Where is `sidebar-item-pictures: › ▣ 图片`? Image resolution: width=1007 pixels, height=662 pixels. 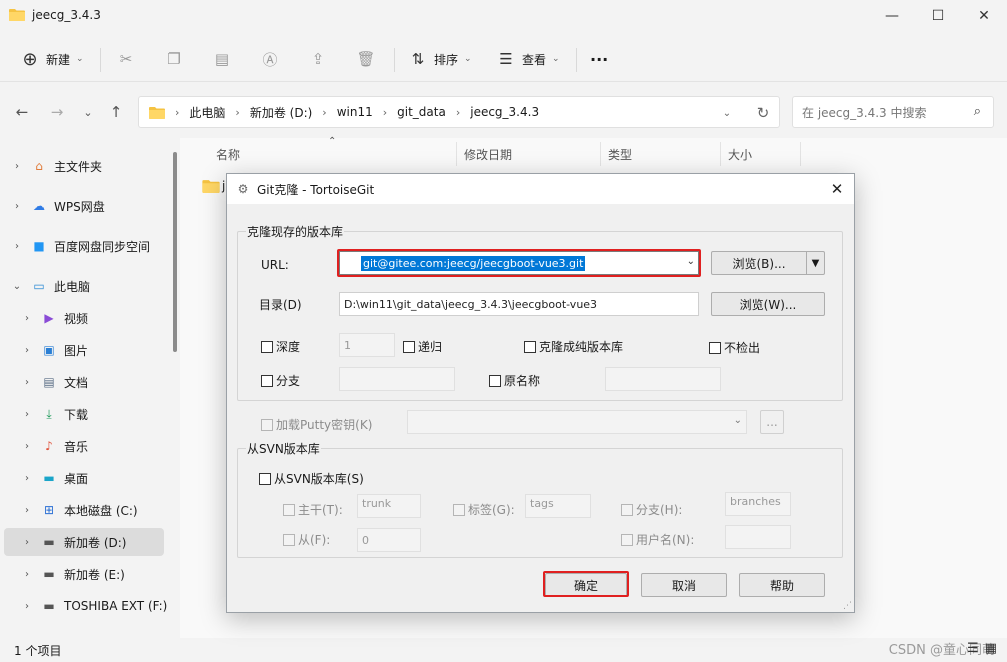 sidebar-item-pictures: › ▣ 图片 is located at coordinates (84, 350).